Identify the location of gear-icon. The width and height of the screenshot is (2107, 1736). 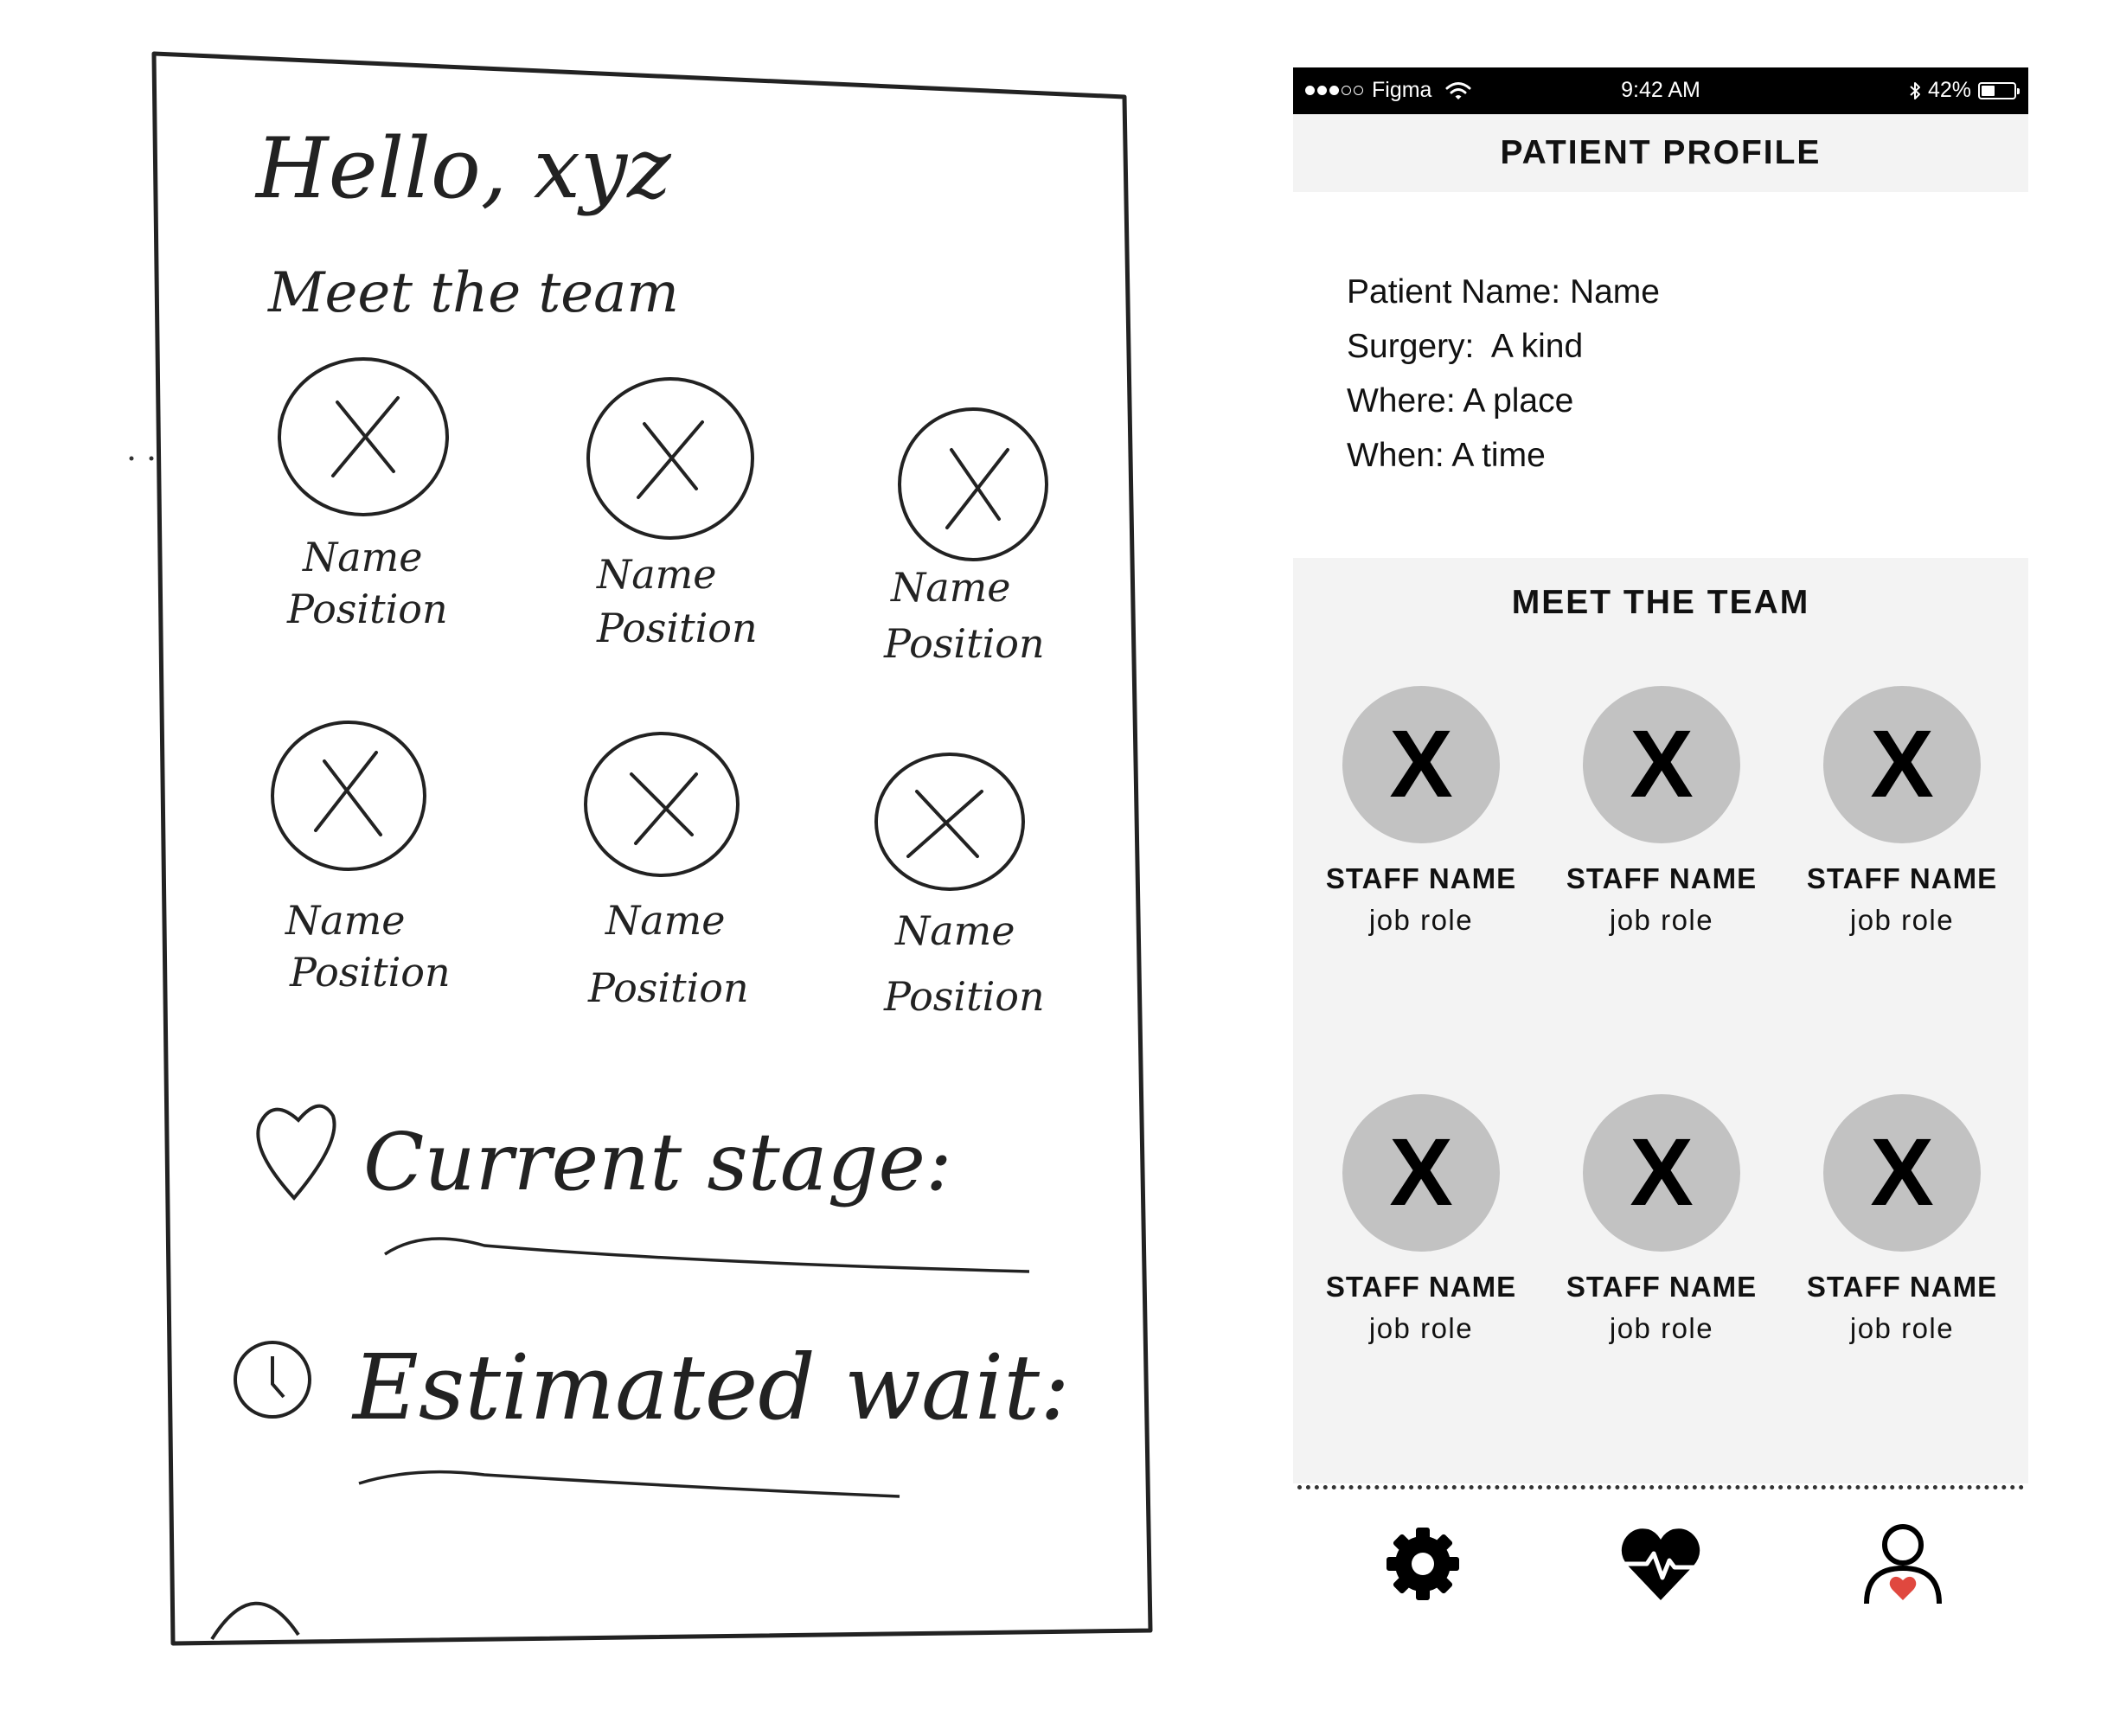
(1423, 1564).